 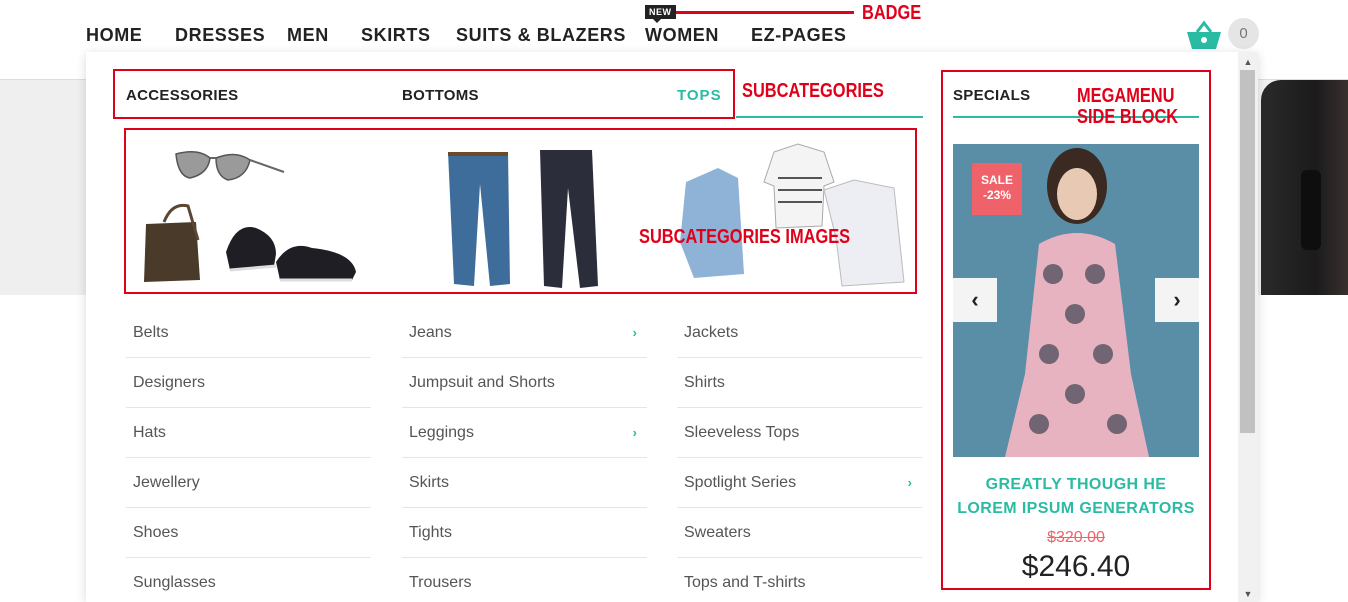 What do you see at coordinates (740, 482) in the screenshot?
I see `list-item-label: Spotlight Series` at bounding box center [740, 482].